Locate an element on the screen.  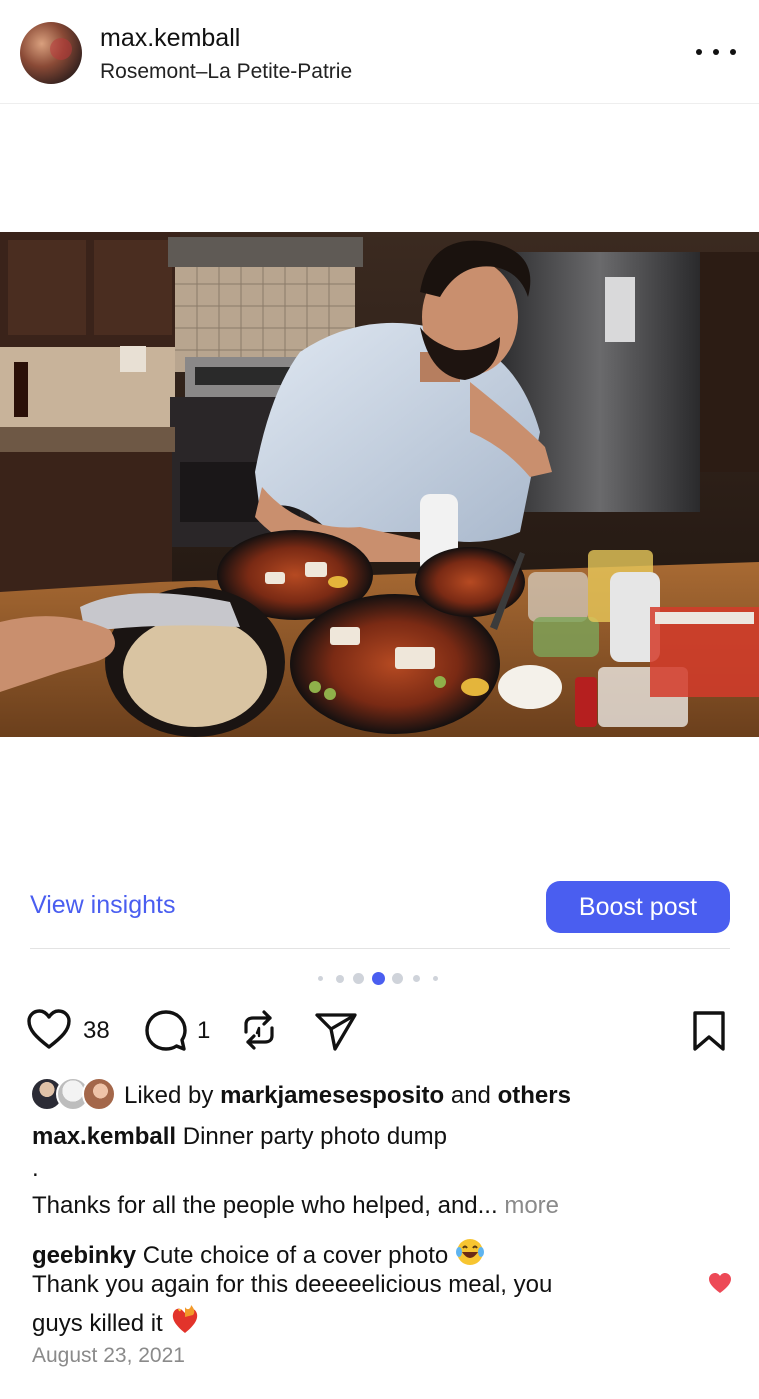
caption-text: Dinner party photo dump is located at coordinates (314, 1136).